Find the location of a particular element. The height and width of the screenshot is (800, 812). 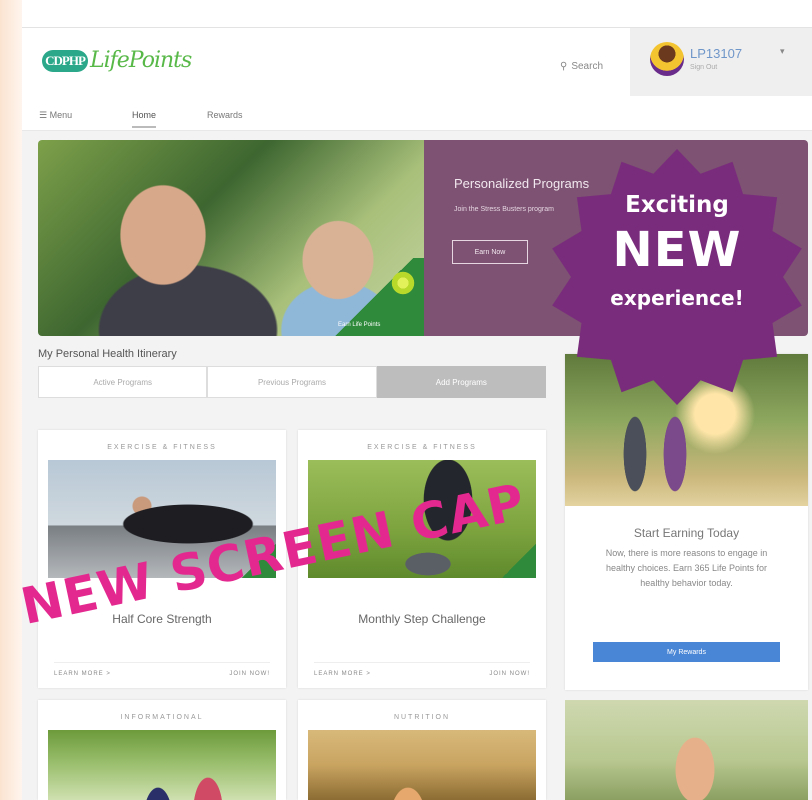

promo-line-3: experience! is located at coordinates (677, 298).